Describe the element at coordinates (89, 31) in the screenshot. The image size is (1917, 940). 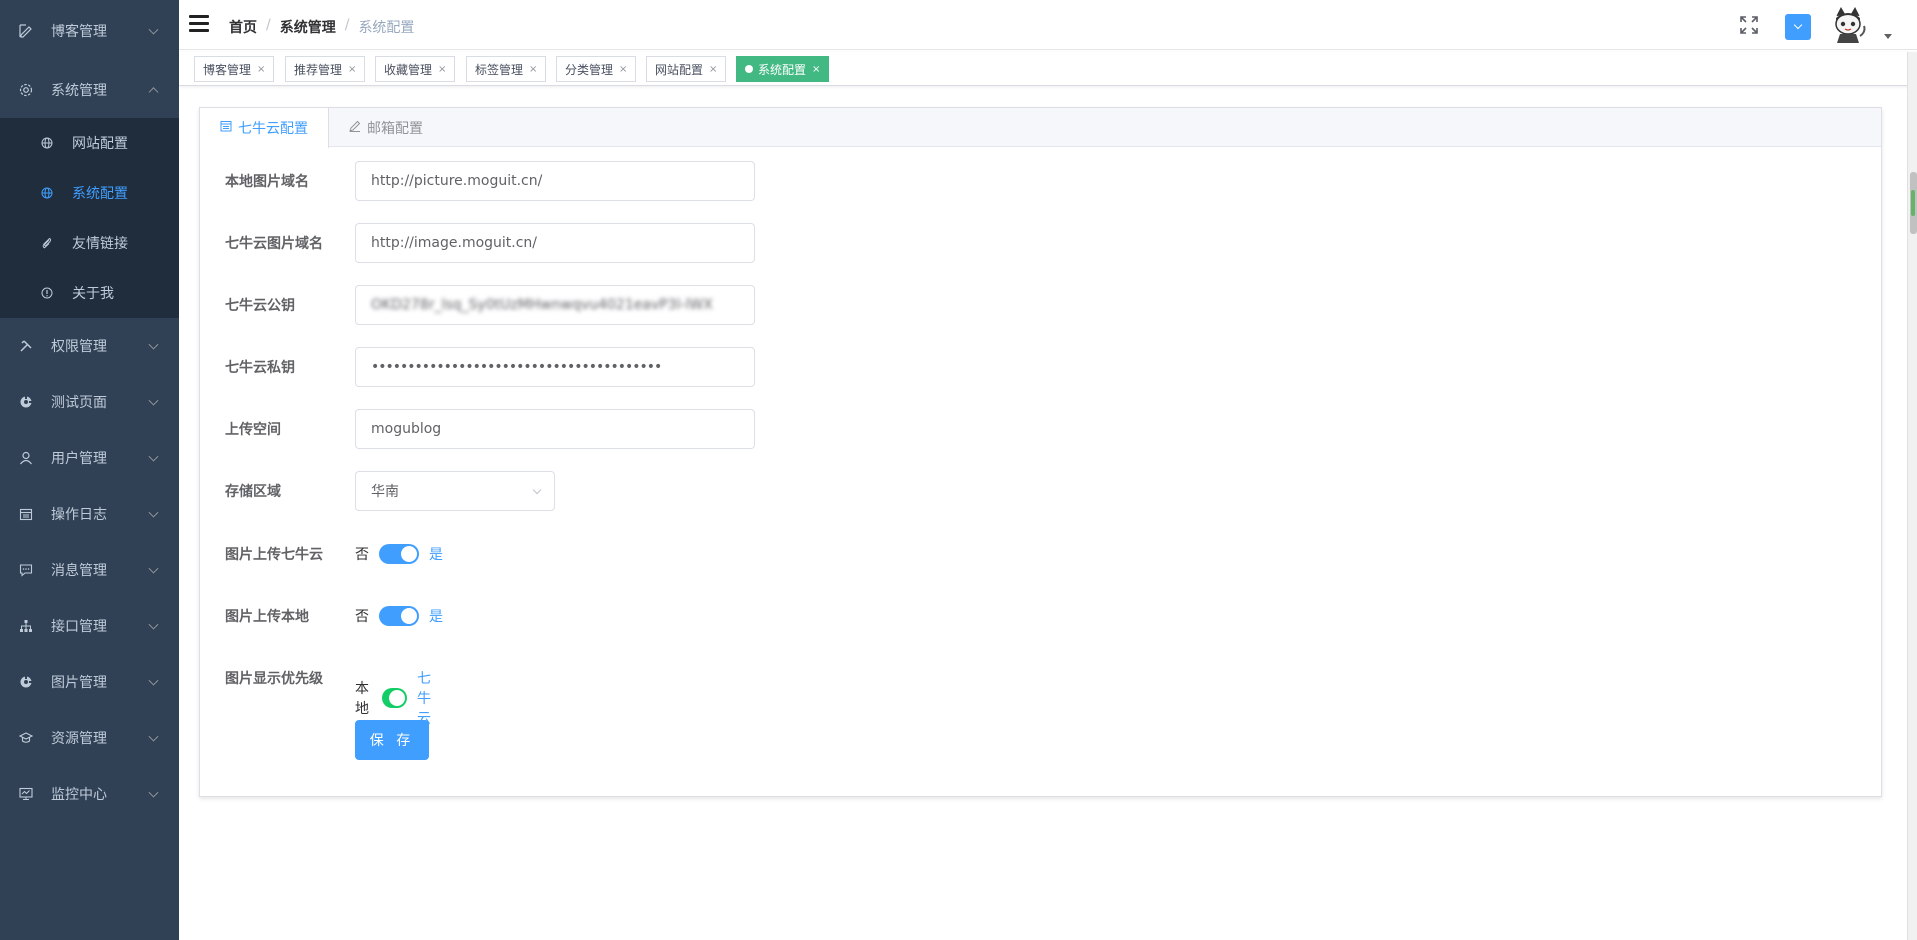
I see `sidebar-item-blog: 博客管理` at that location.